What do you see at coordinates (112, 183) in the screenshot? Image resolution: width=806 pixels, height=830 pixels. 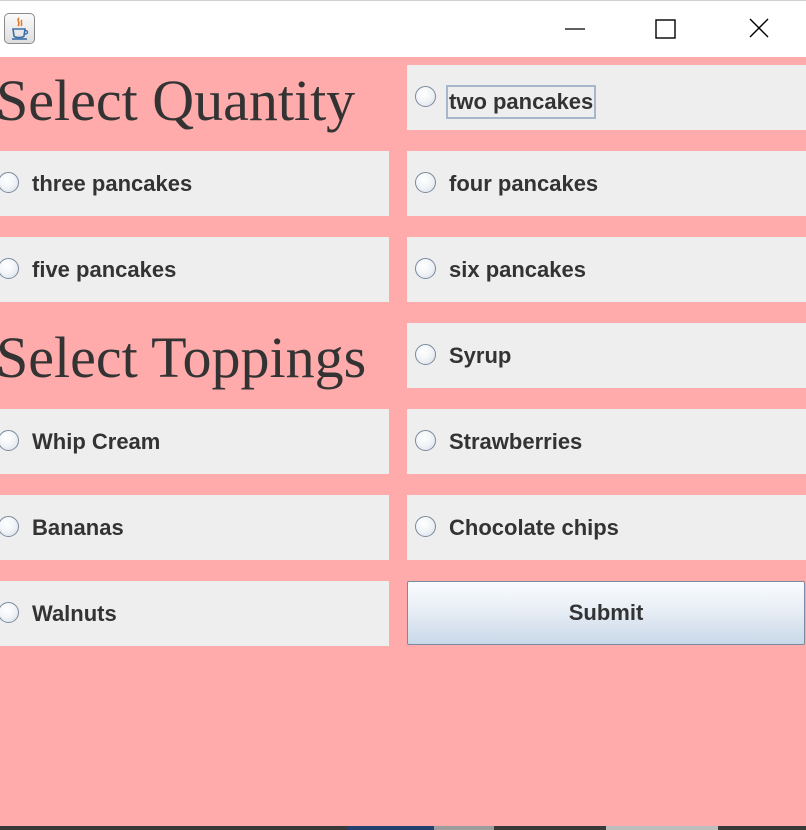 I see `radio-label-three-pancakes: three pancakes` at bounding box center [112, 183].